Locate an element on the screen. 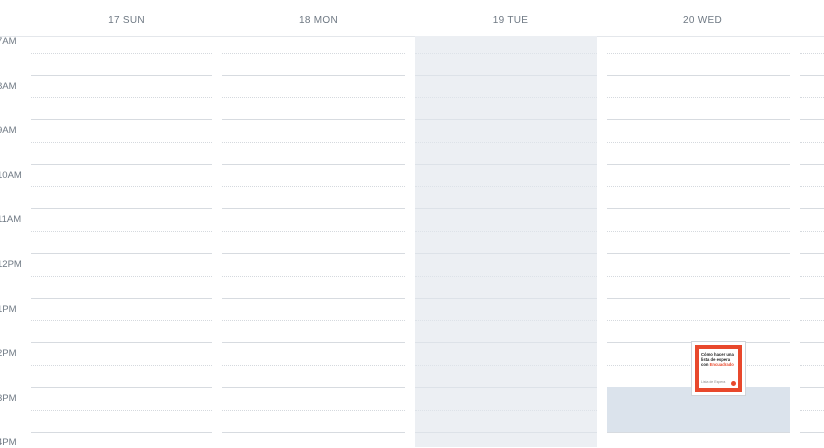 The width and height of the screenshot is (824, 448). time-label-7am: 7AM is located at coordinates (8, 41).